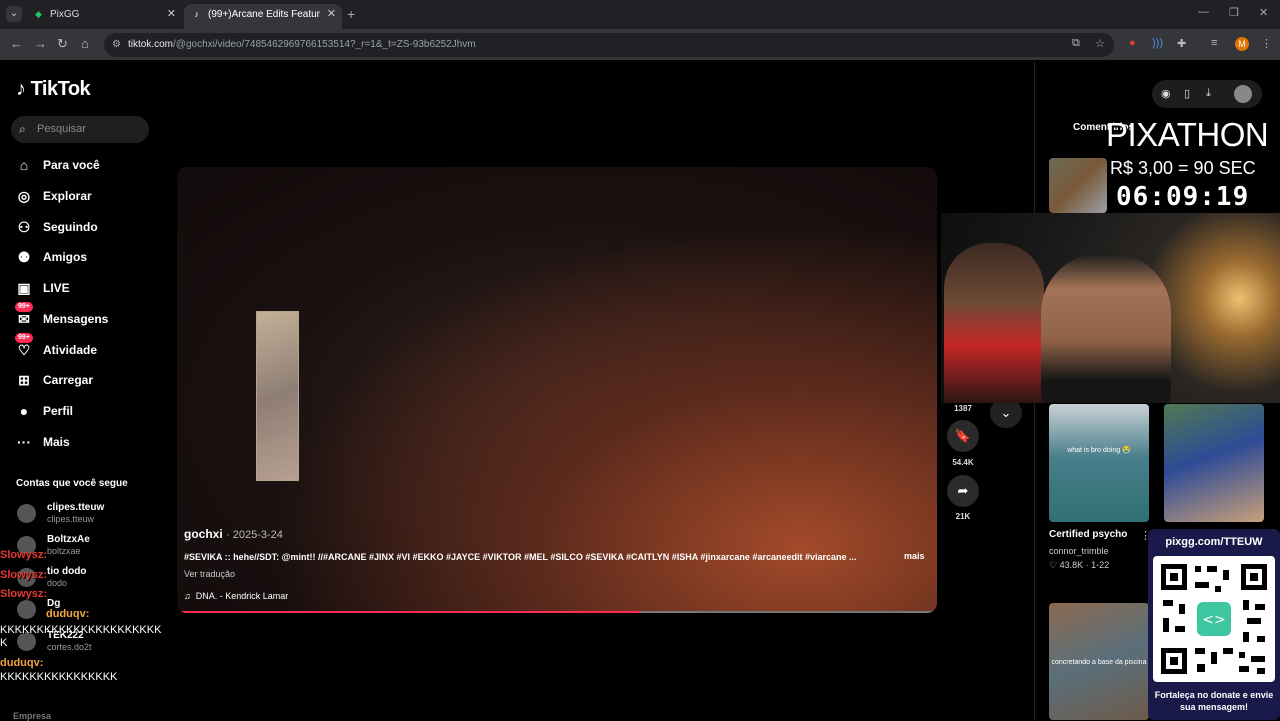  Describe the element at coordinates (24, 442) in the screenshot. I see `more-icon: ···` at that location.